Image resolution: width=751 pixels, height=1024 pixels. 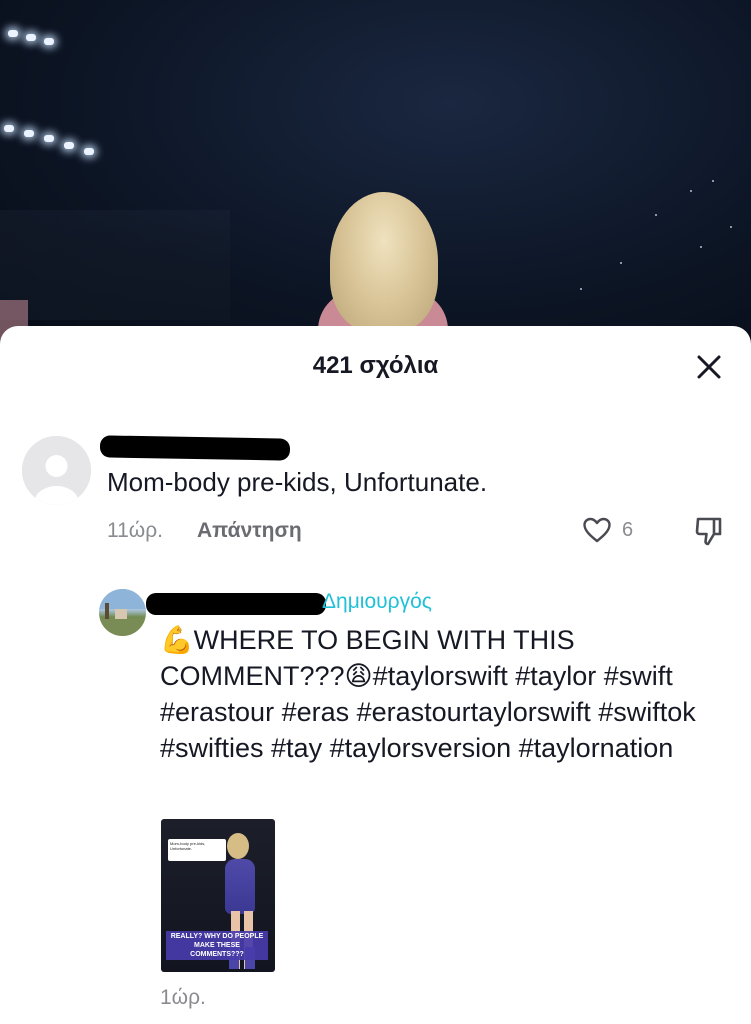 What do you see at coordinates (115, 265) in the screenshot?
I see `stage-truss` at bounding box center [115, 265].